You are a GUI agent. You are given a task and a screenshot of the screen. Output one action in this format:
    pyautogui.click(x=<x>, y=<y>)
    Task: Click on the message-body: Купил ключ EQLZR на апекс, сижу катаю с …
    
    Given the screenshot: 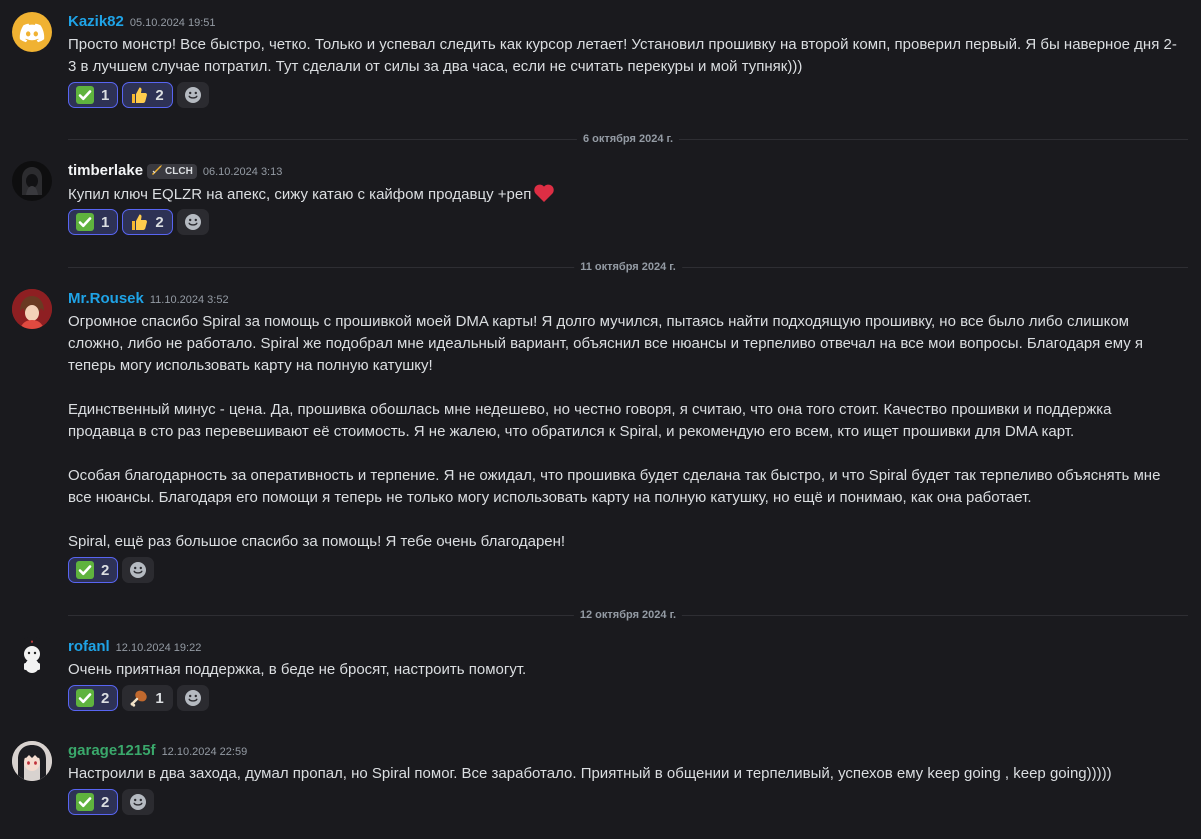 What is the action you would take?
    pyautogui.click(x=623, y=194)
    